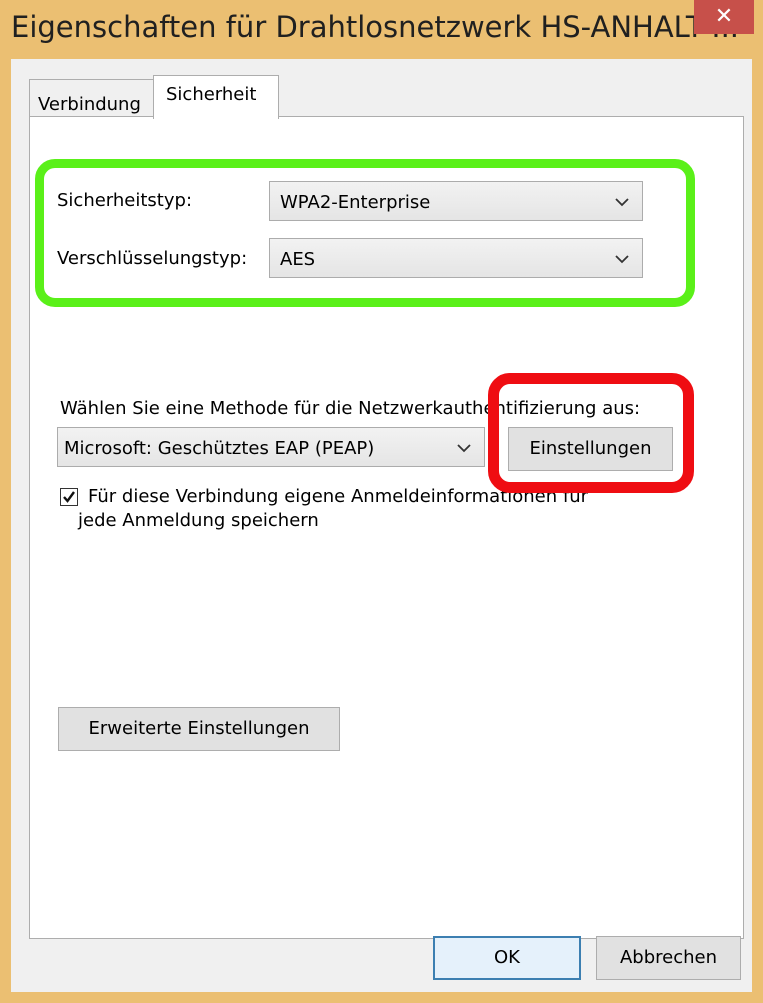 The image size is (763, 1003). Describe the element at coordinates (668, 958) in the screenshot. I see `cancel-button: Abbrechen` at that location.